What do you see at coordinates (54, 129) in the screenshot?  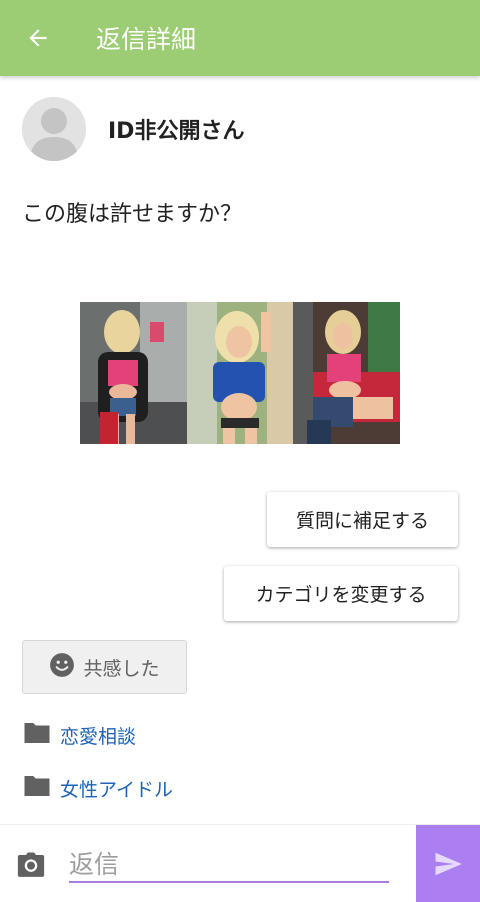 I see `default-avatar-icon` at bounding box center [54, 129].